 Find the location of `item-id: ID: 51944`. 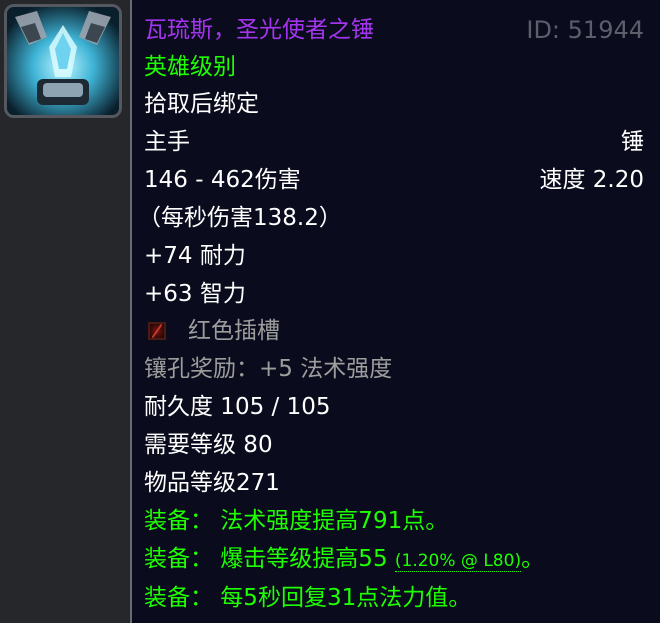

item-id: ID: 51944 is located at coordinates (585, 30).